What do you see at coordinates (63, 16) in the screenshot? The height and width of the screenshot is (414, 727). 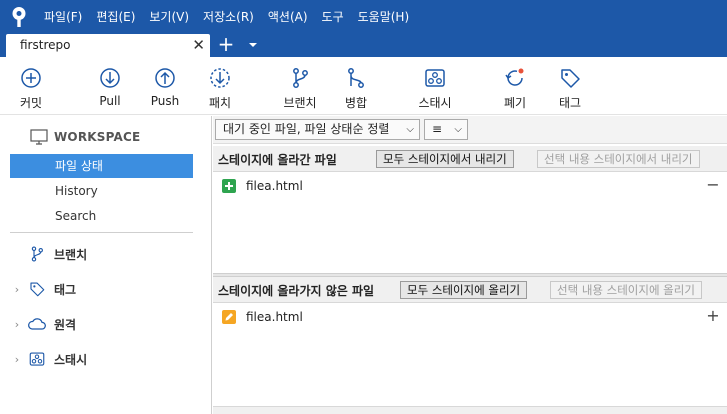 I see `menu-file: 파일(F)` at bounding box center [63, 16].